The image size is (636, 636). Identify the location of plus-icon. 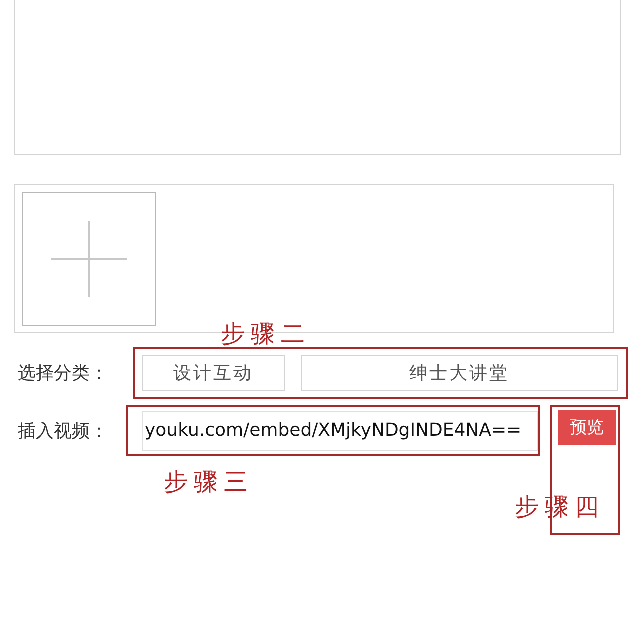
(89, 259).